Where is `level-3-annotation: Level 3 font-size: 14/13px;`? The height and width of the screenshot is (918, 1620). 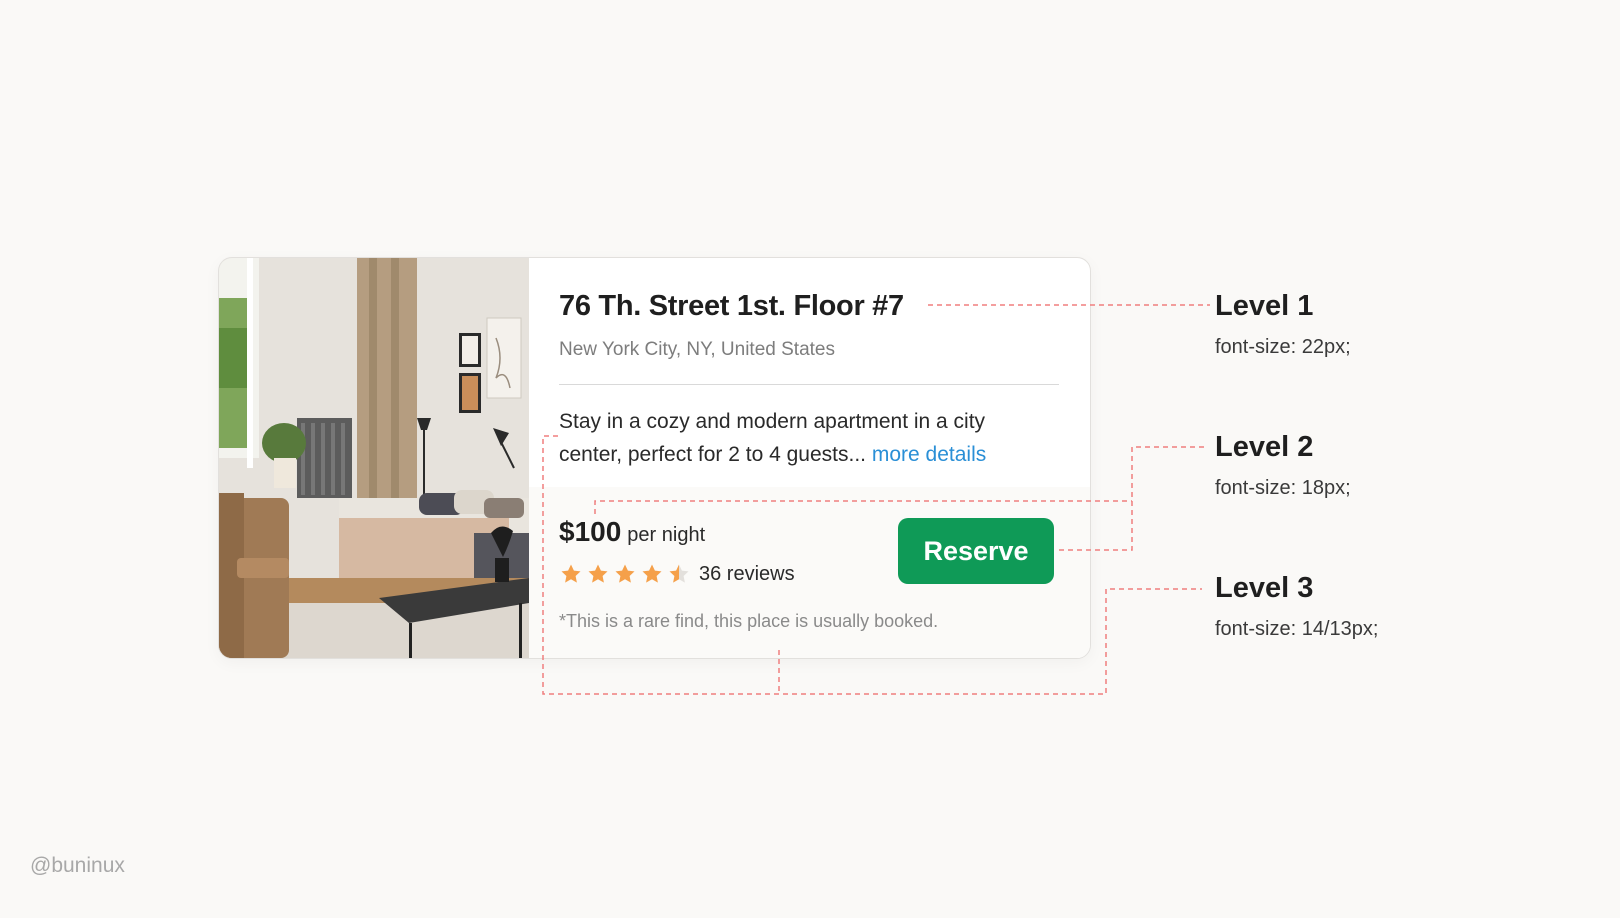 level-3-annotation: Level 3 font-size: 14/13px; is located at coordinates (1296, 606).